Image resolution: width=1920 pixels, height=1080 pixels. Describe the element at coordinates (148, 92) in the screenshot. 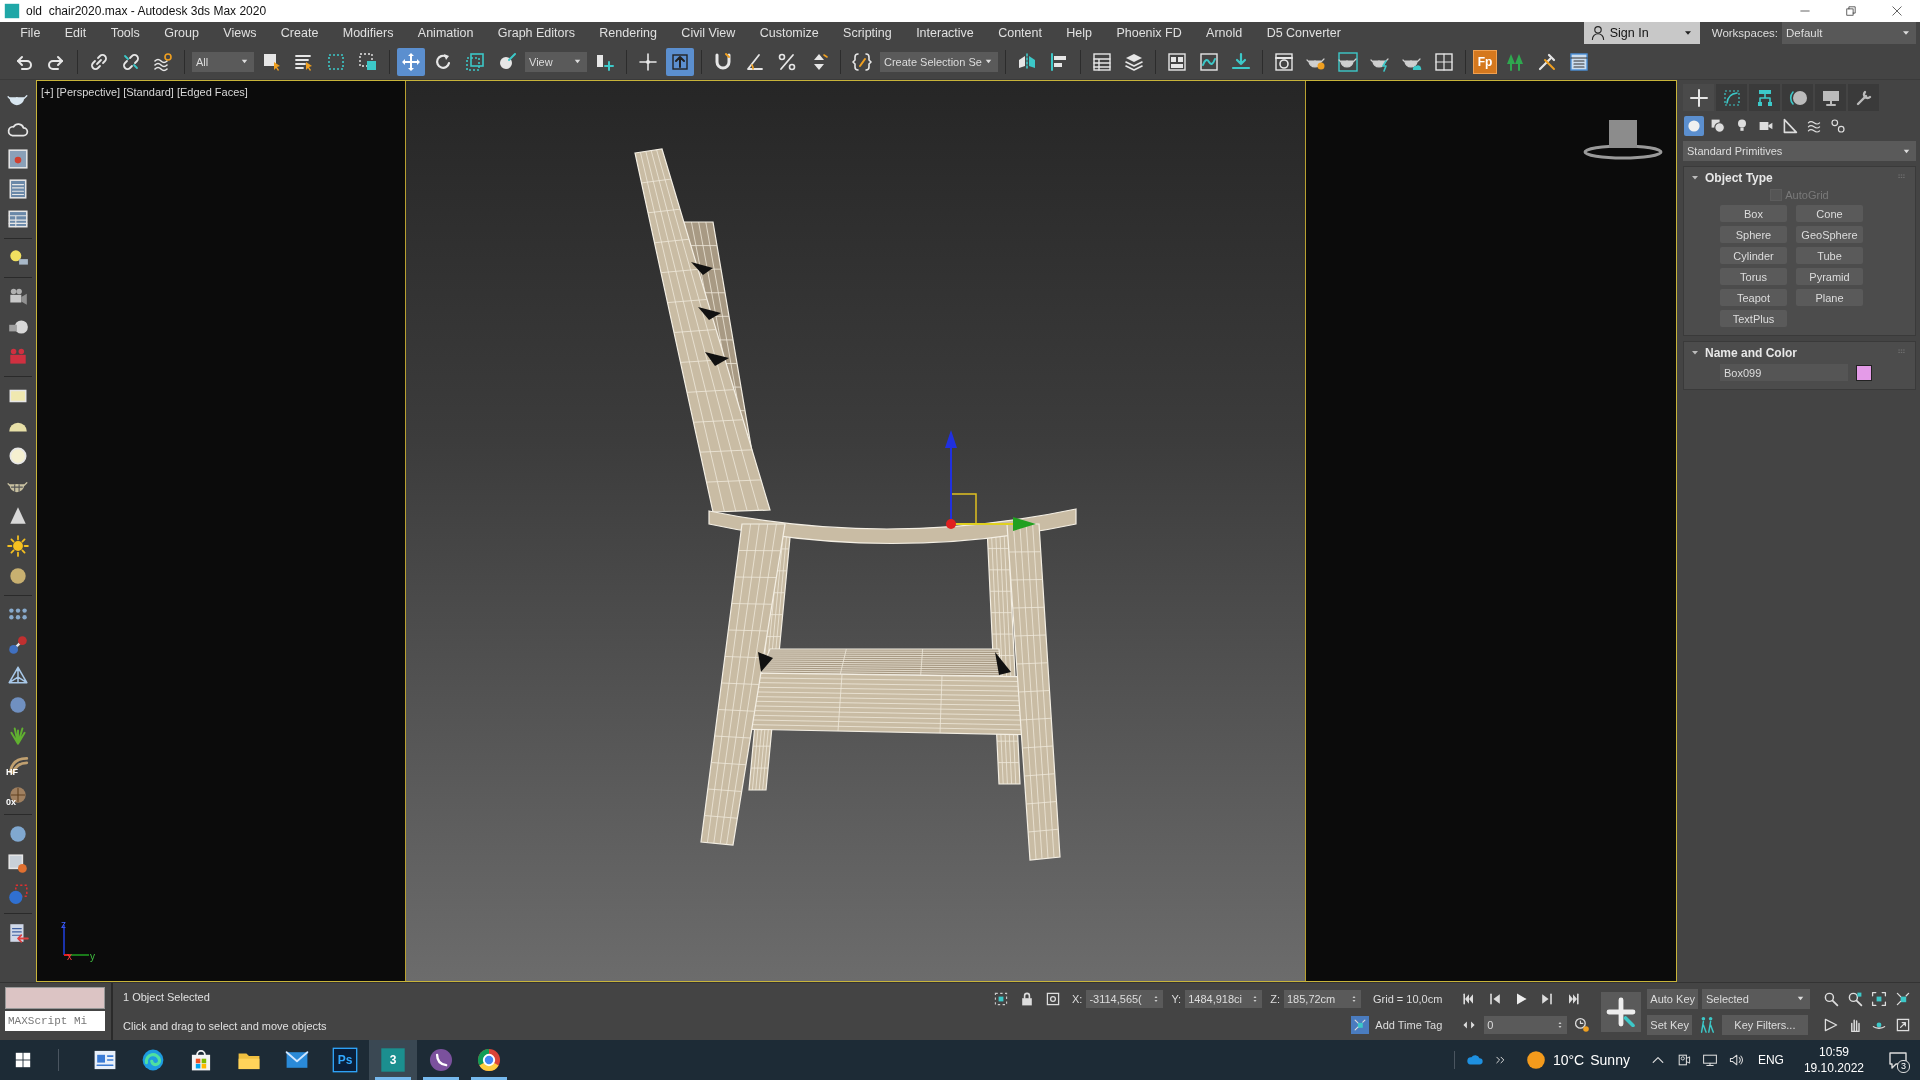

I see `viewport-label: [Standard]` at that location.